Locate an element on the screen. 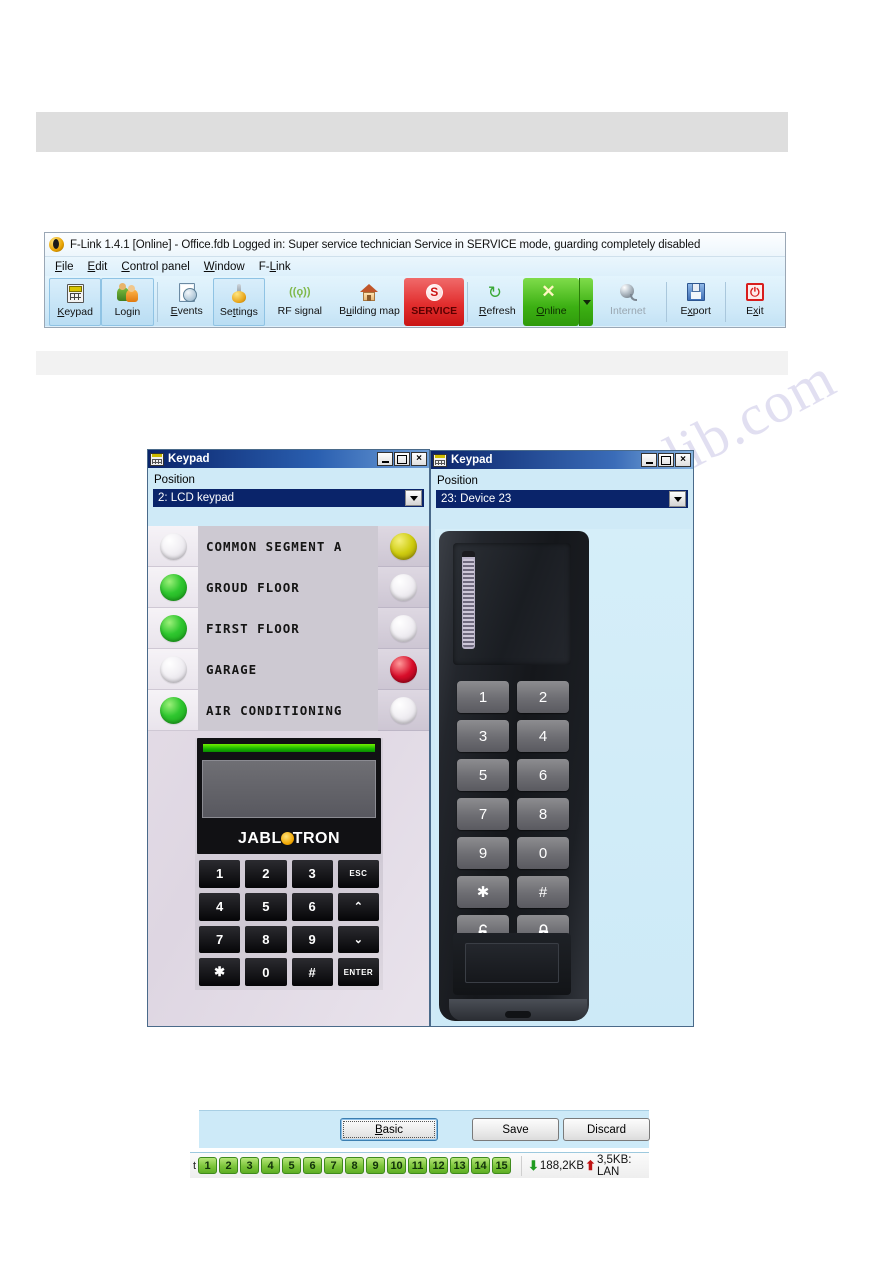 The image size is (893, 1263). discard-button: Discard is located at coordinates (606, 1129).